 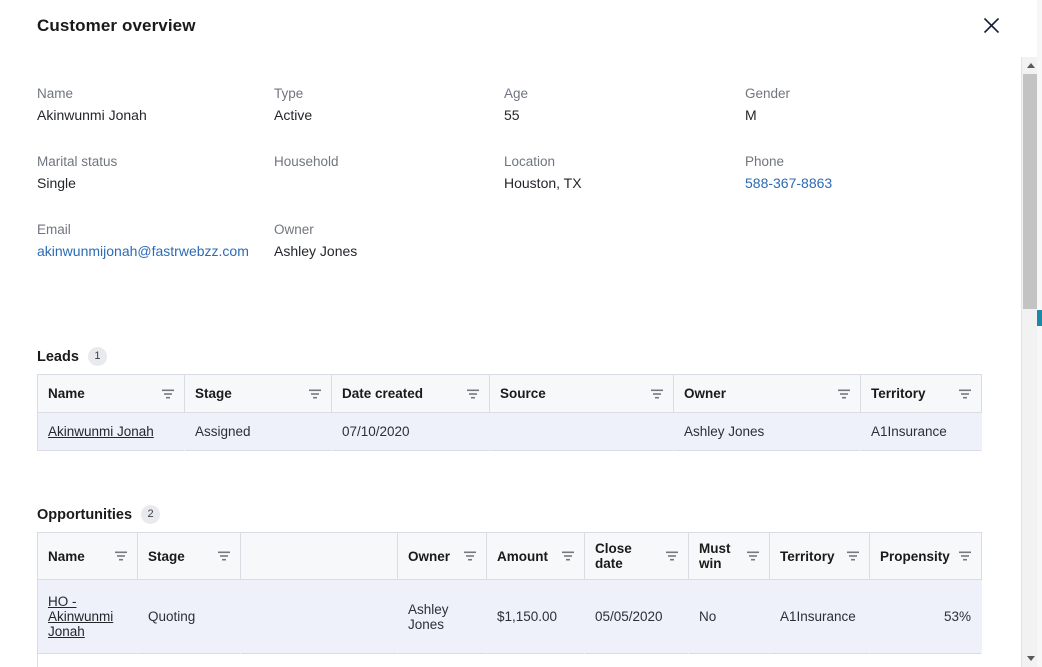 I want to click on leads-col-date-created: Date created, so click(x=410, y=393).